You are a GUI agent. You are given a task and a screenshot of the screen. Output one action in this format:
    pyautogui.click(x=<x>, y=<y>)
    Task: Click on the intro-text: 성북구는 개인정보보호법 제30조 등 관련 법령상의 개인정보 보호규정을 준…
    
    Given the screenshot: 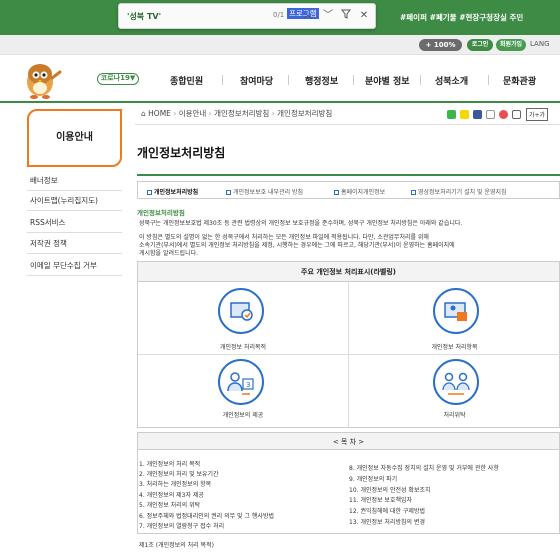 What is the action you would take?
    pyautogui.click(x=301, y=223)
    